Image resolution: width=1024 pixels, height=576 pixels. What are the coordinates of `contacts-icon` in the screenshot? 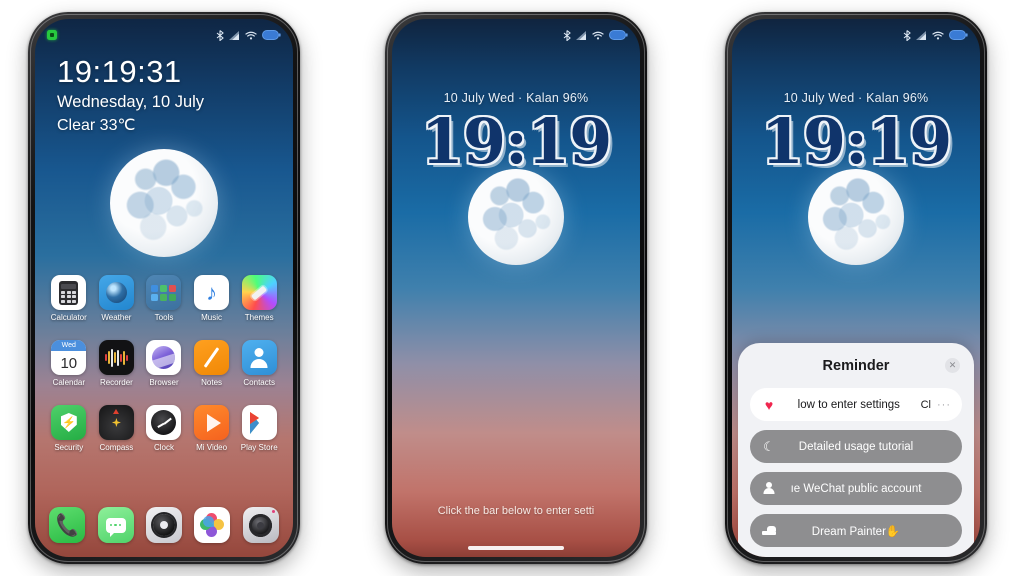 It's located at (259, 357).